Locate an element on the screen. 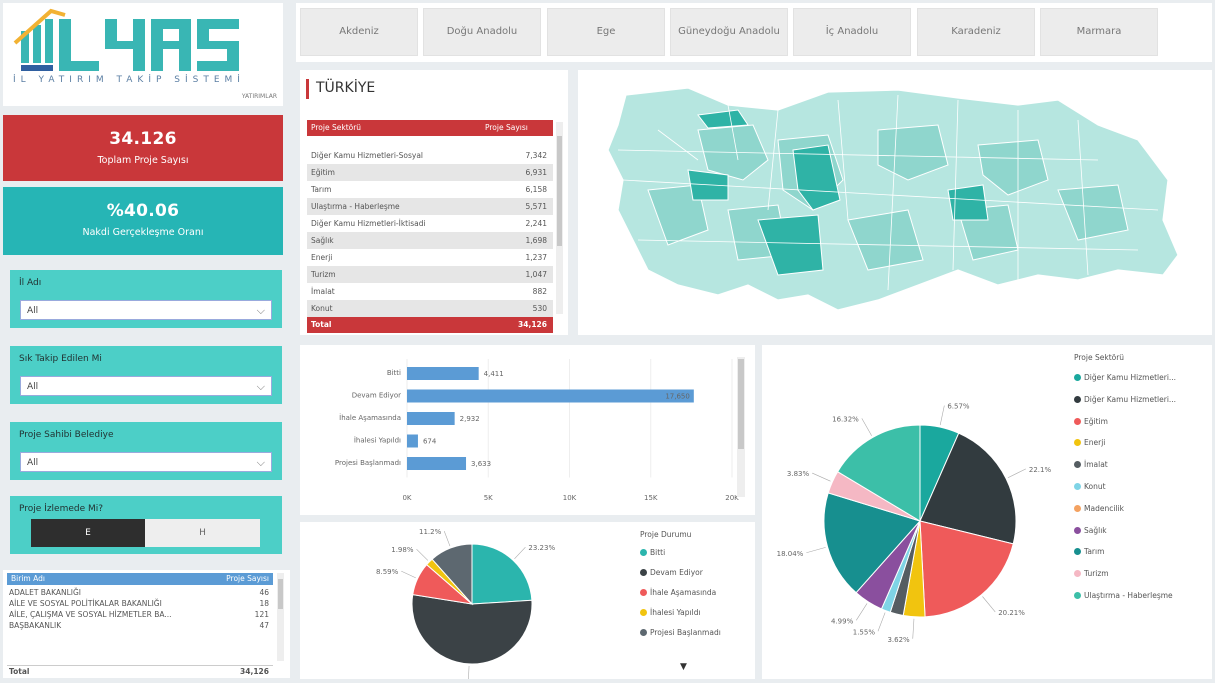 The width and height of the screenshot is (1215, 683). sector-table-total: Total34,126 is located at coordinates (430, 325).